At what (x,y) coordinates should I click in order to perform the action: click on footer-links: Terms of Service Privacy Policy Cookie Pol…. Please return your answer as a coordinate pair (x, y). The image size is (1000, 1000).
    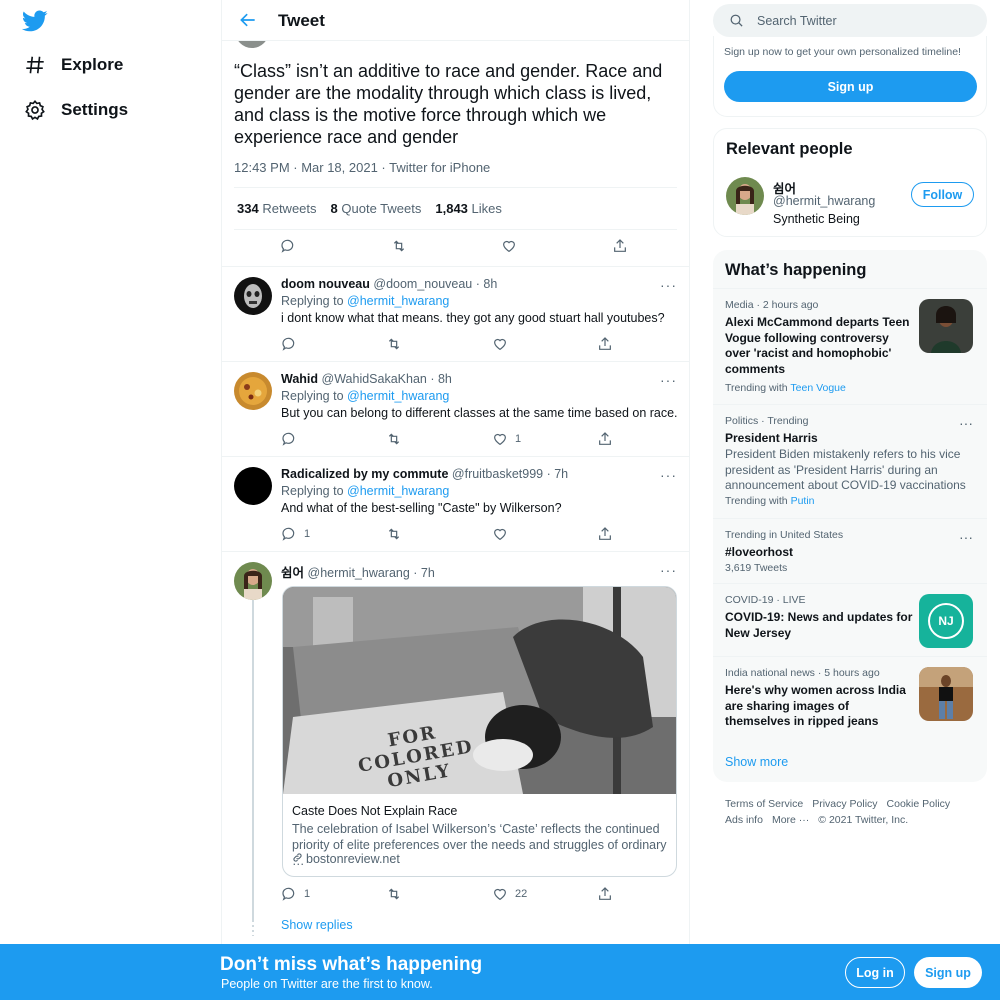
    Looking at the image, I should click on (855, 812).